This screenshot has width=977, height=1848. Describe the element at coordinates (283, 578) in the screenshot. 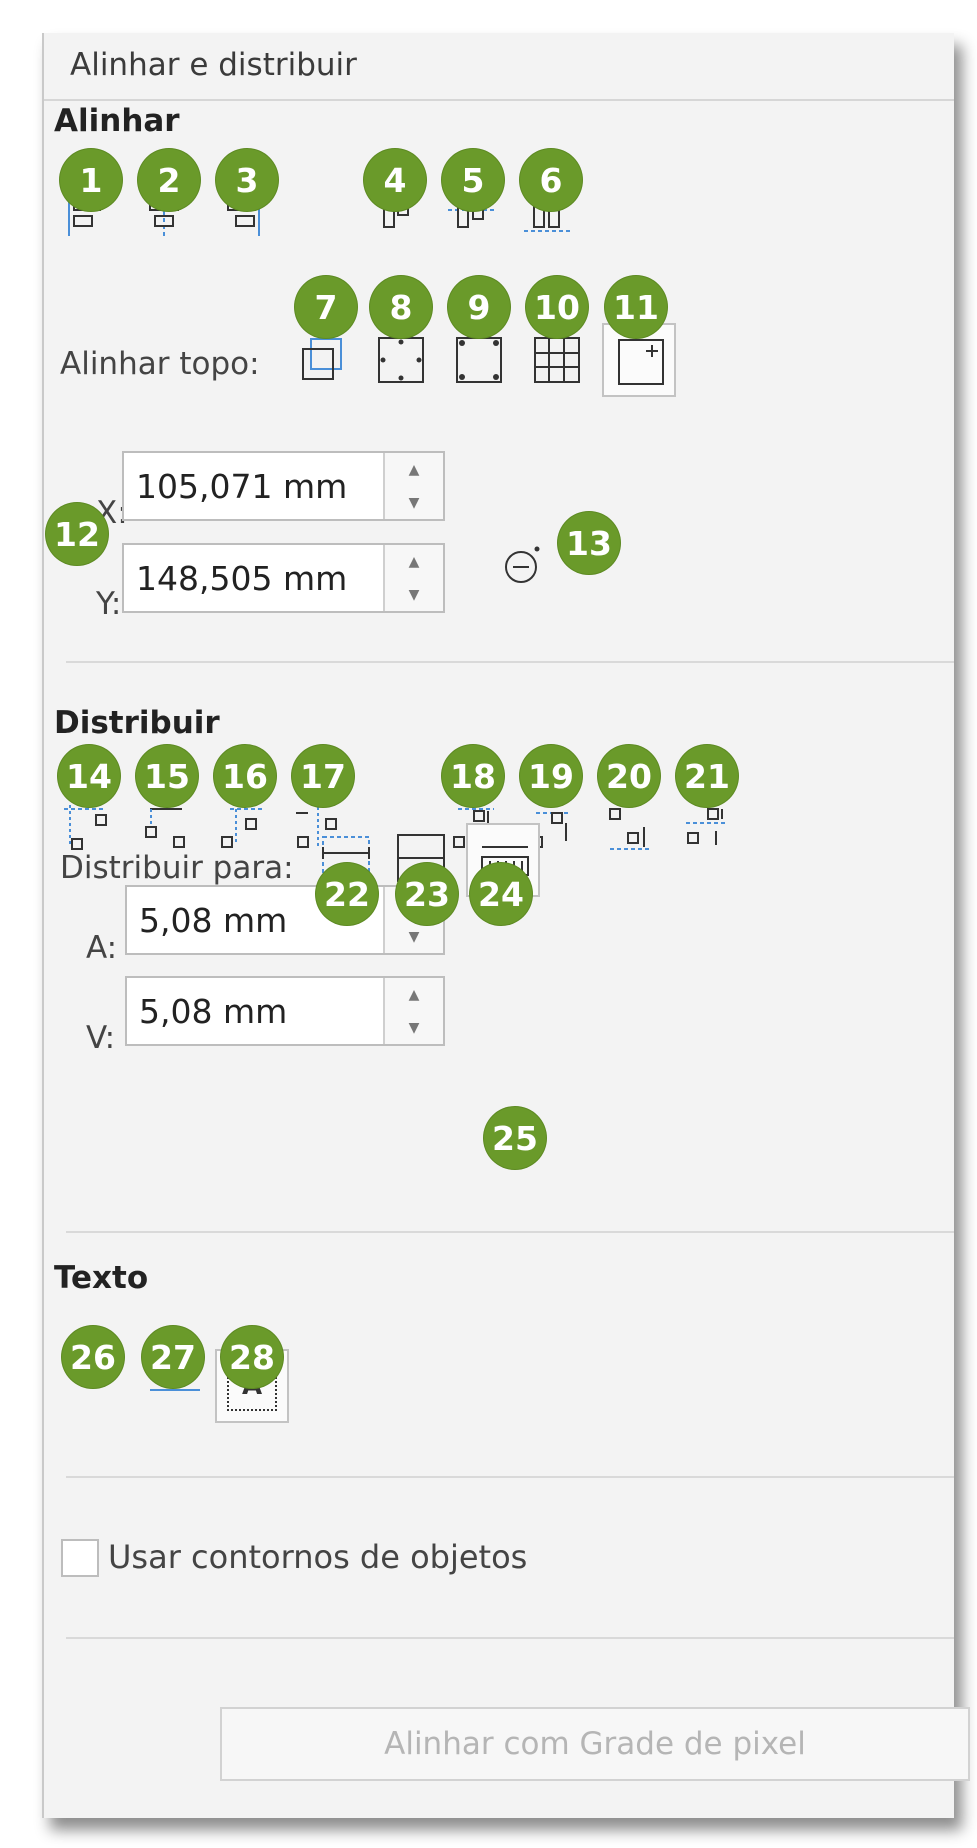

I see `y-position-field: 148,505 mm ▲ ▼` at that location.